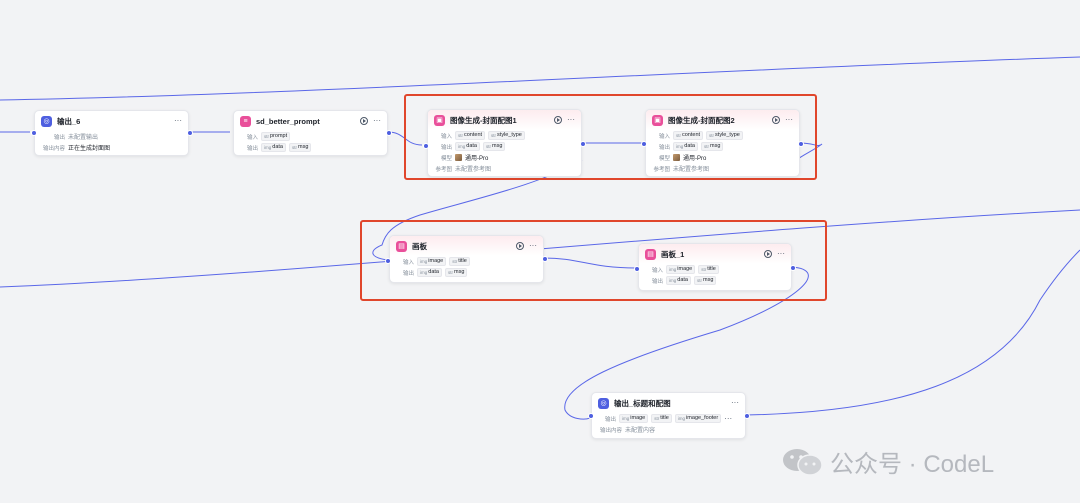 This screenshot has width=1080, height=503. I want to click on row-label: 输出, so click(59, 137).